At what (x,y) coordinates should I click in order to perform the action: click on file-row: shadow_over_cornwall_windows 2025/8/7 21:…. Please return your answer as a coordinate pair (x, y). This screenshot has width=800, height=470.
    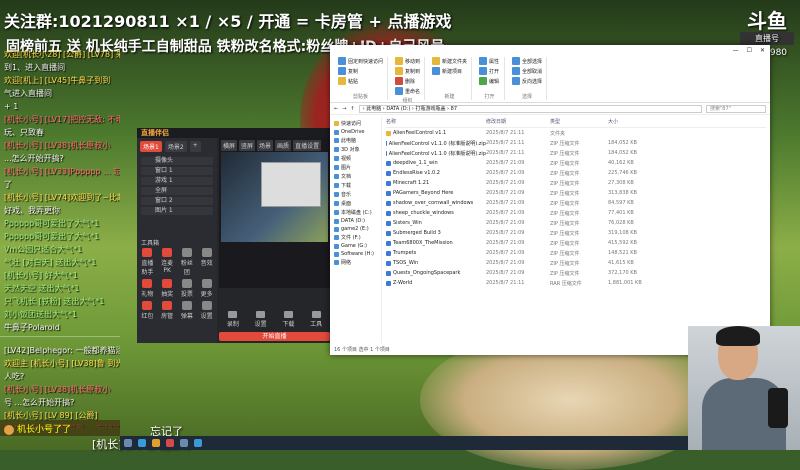
    Looking at the image, I should click on (576, 203).